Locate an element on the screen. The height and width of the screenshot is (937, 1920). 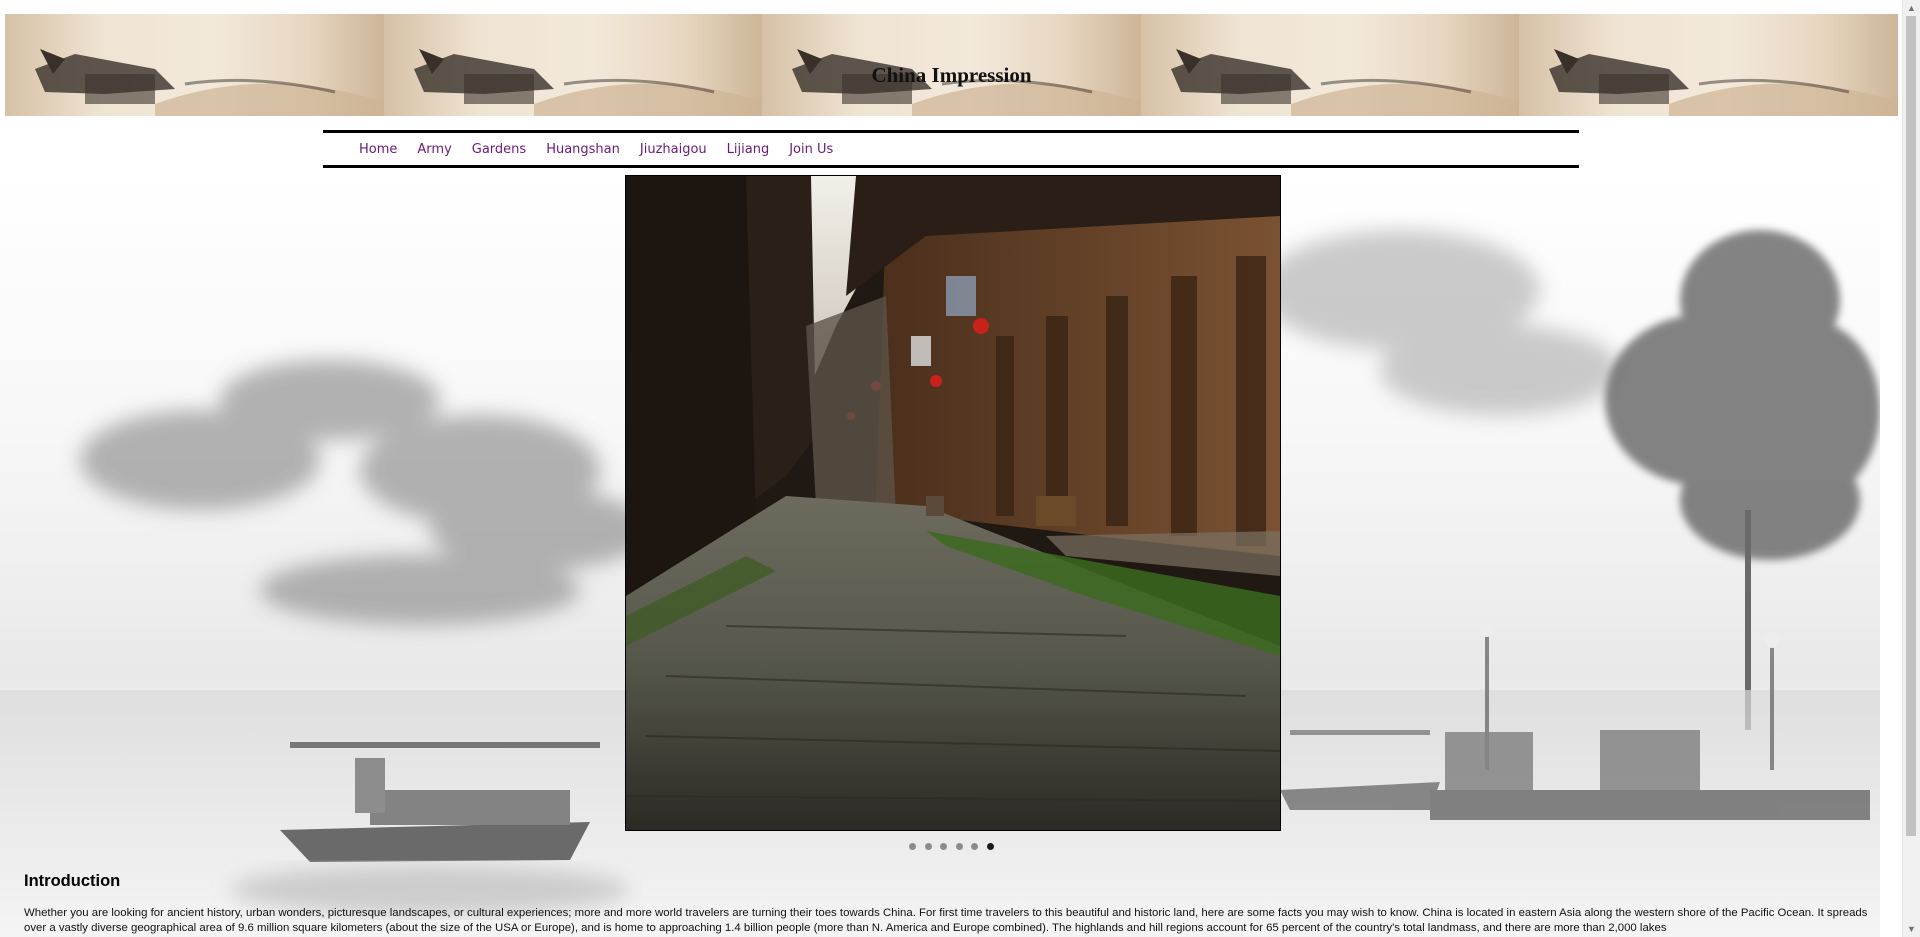
intro-heading: Introduction is located at coordinates (72, 881).